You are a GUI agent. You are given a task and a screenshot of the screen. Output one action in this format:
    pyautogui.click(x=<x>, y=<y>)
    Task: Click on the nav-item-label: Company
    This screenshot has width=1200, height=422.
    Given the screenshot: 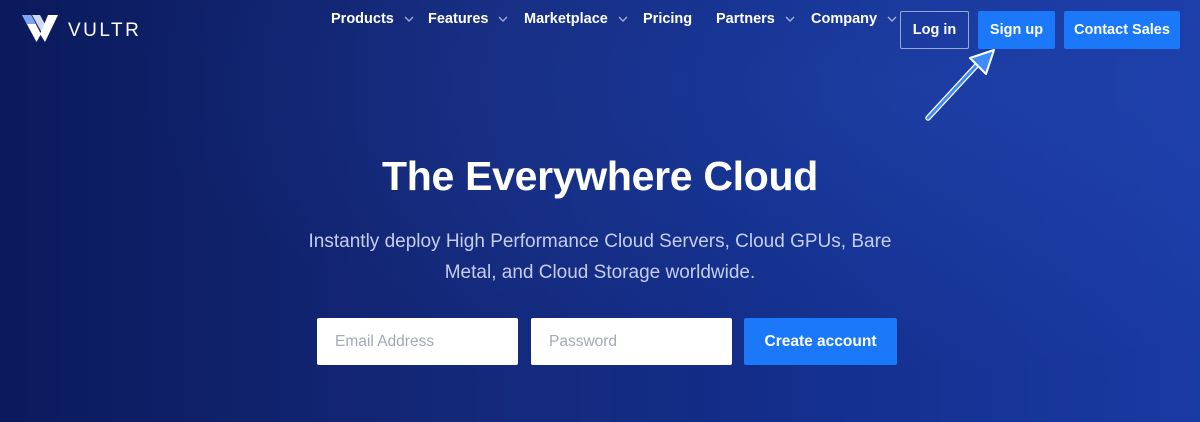 What is the action you would take?
    pyautogui.click(x=844, y=19)
    